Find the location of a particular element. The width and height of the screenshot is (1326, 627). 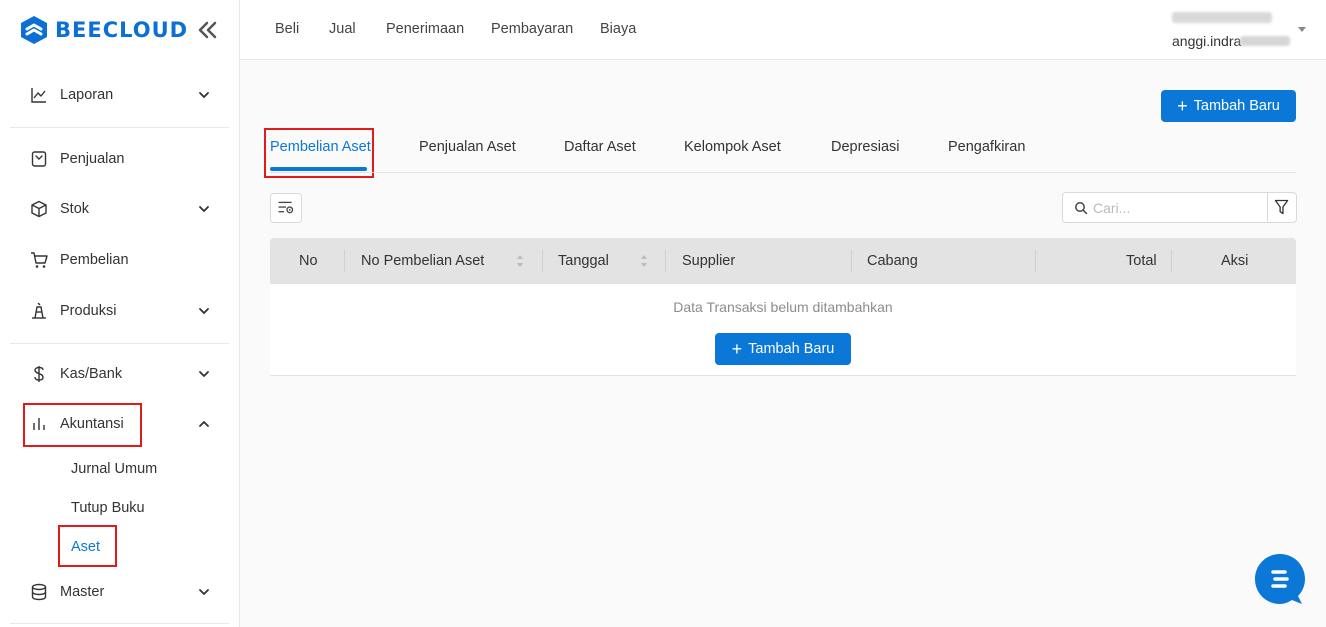

brand-name: BEECLOUD is located at coordinates (122, 30).